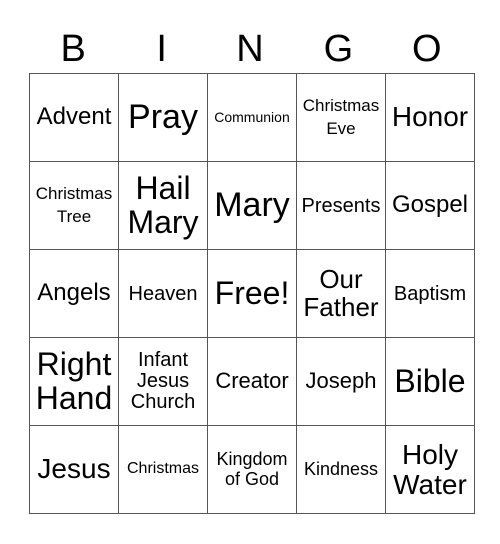  I want to click on cell-label: Presents, so click(341, 205).